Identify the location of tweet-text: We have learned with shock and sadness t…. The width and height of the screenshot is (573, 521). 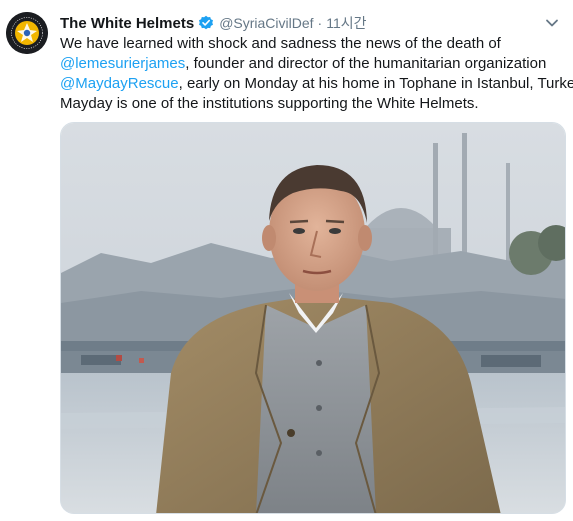
(316, 74).